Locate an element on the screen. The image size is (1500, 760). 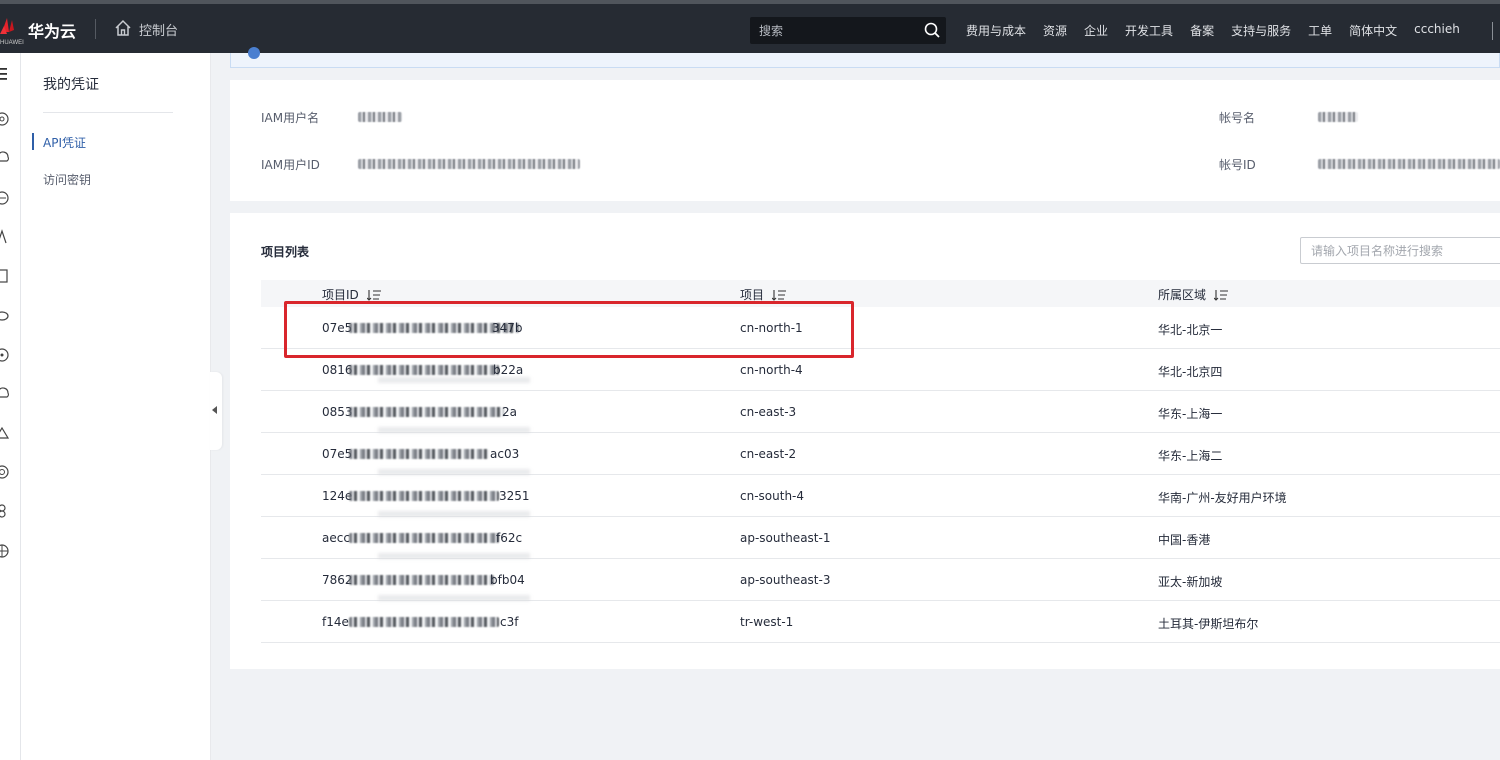
project-region-cell: 中国-香港 is located at coordinates (1184, 540).